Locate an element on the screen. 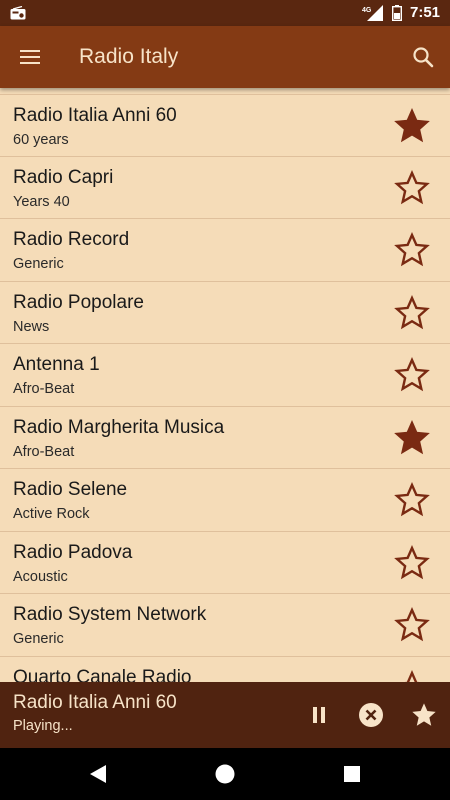 Image resolution: width=450 pixels, height=800 pixels. station-row: Radio Capri Years 40 is located at coordinates (225, 188).